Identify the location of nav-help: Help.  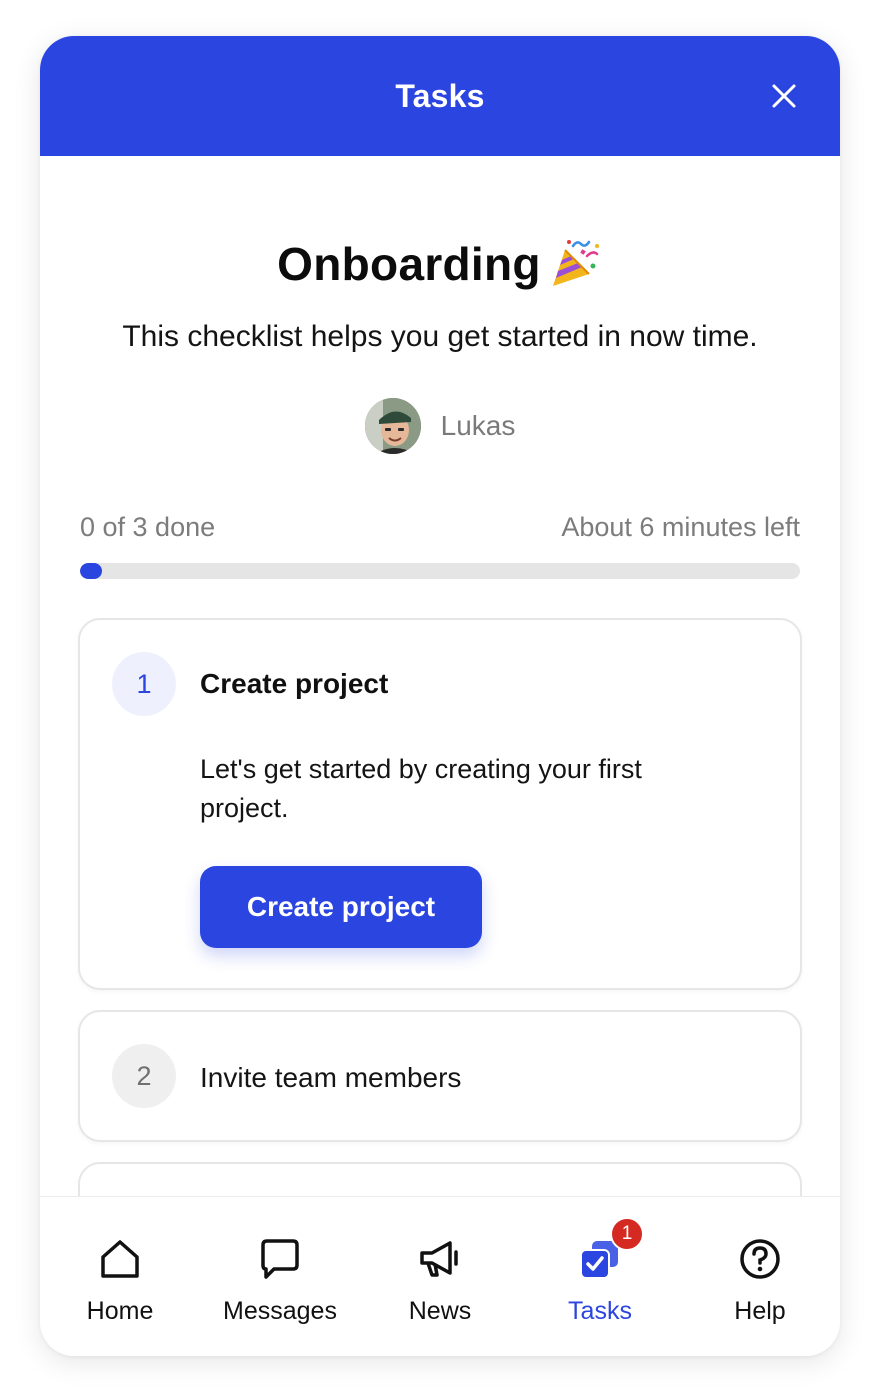
(760, 1276).